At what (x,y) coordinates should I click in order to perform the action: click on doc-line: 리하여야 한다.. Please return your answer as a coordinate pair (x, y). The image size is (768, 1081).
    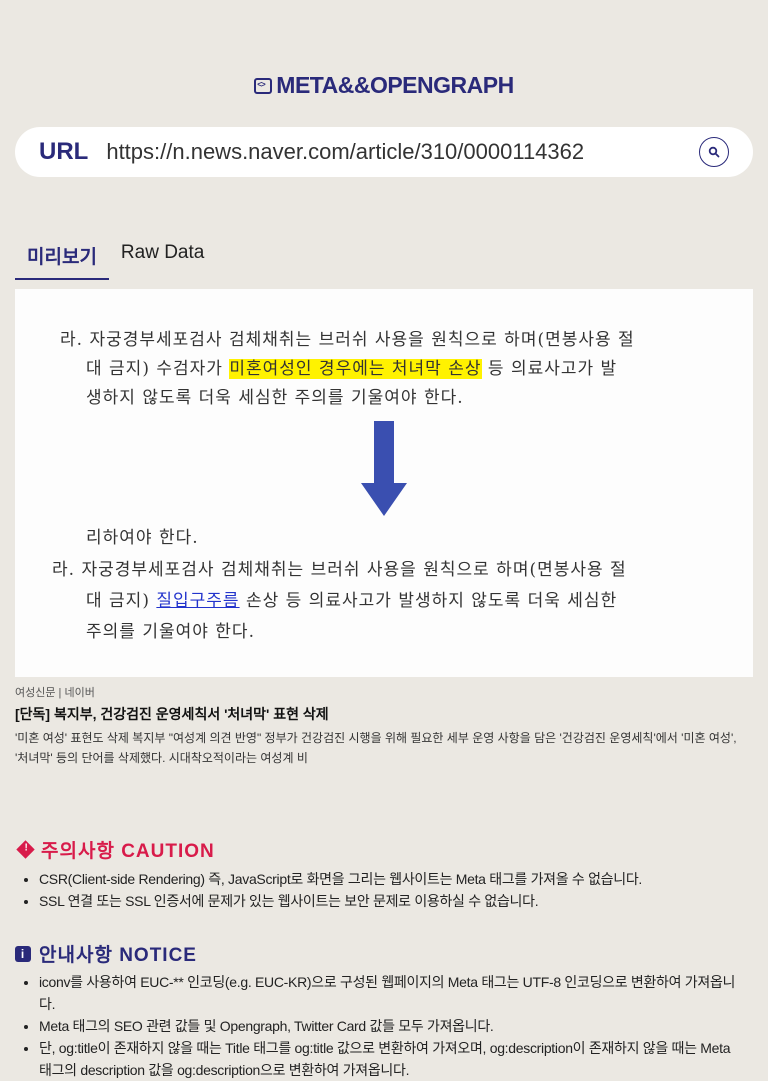
    Looking at the image, I should click on (142, 538).